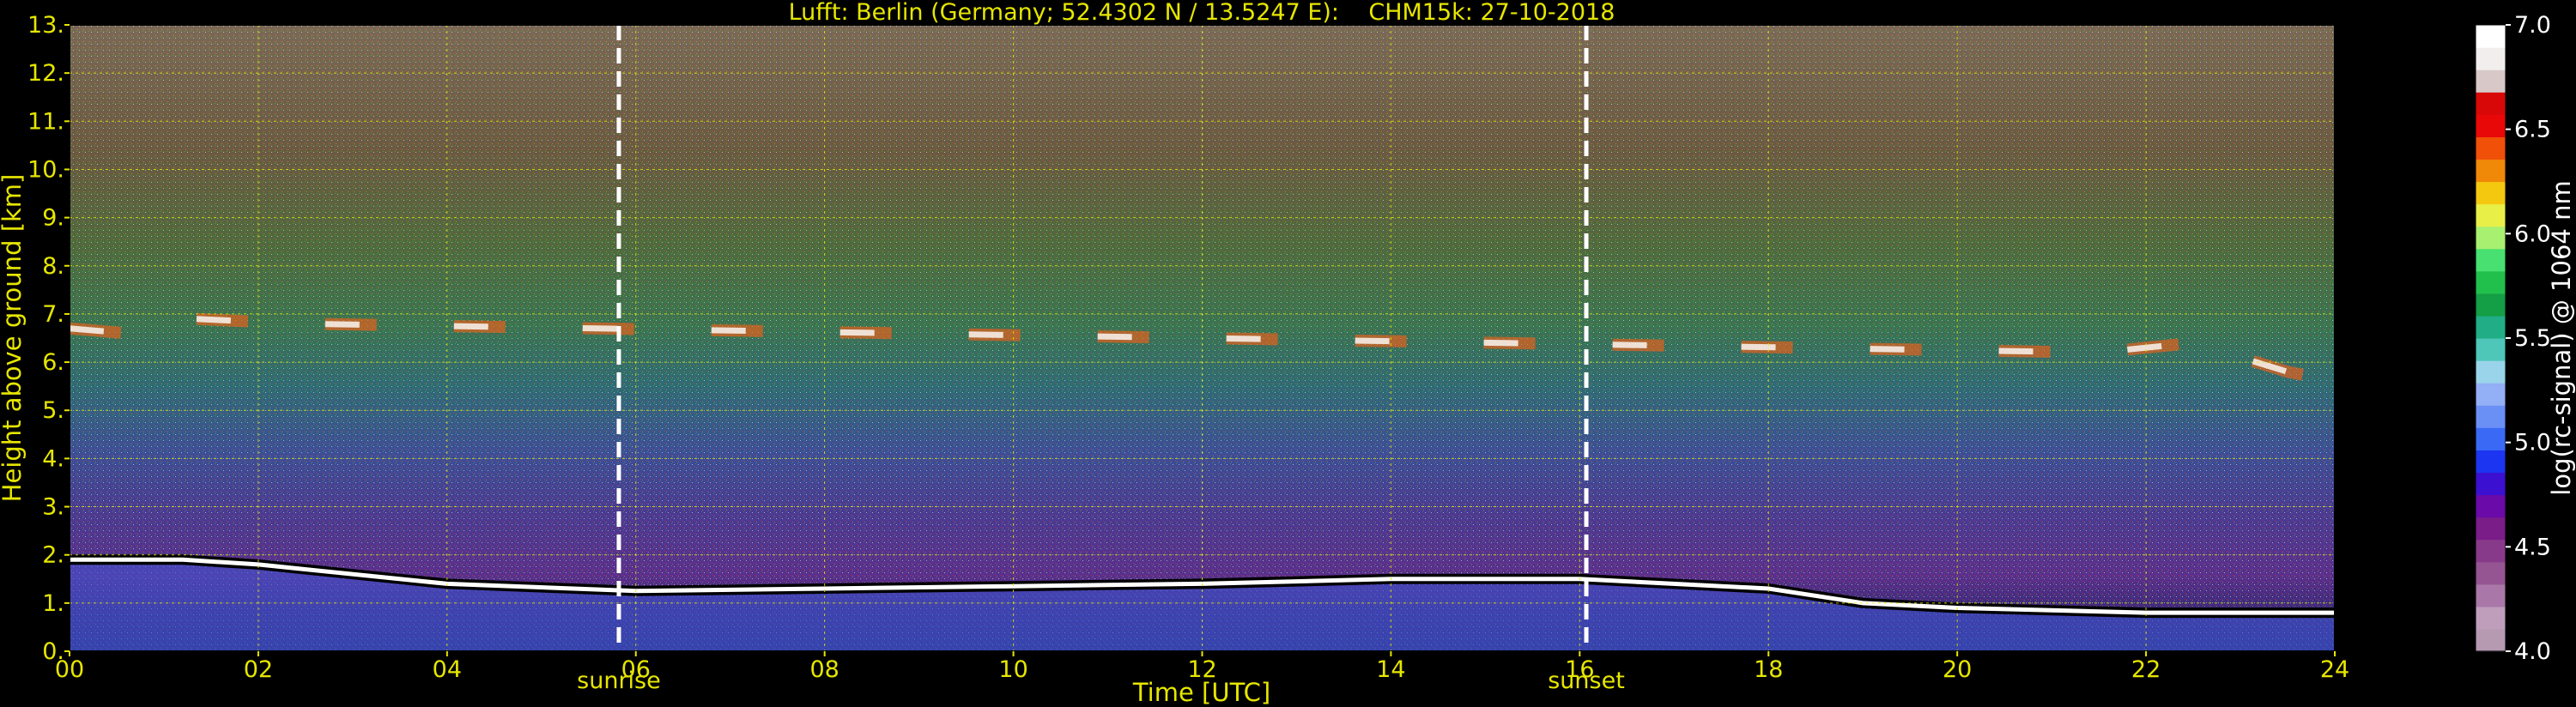 The width and height of the screenshot is (2576, 707). Describe the element at coordinates (2532, 338) in the screenshot. I see `colorbar-tick-label: 5.5` at that location.